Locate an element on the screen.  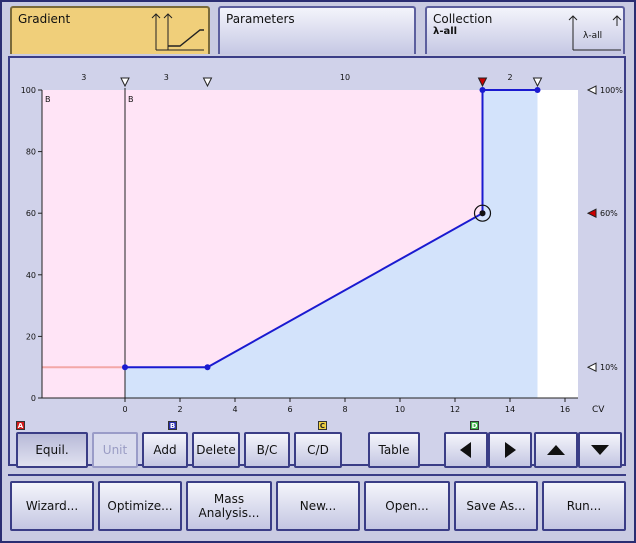
collection-icon-label: λ-all is located at coordinates (592, 36).